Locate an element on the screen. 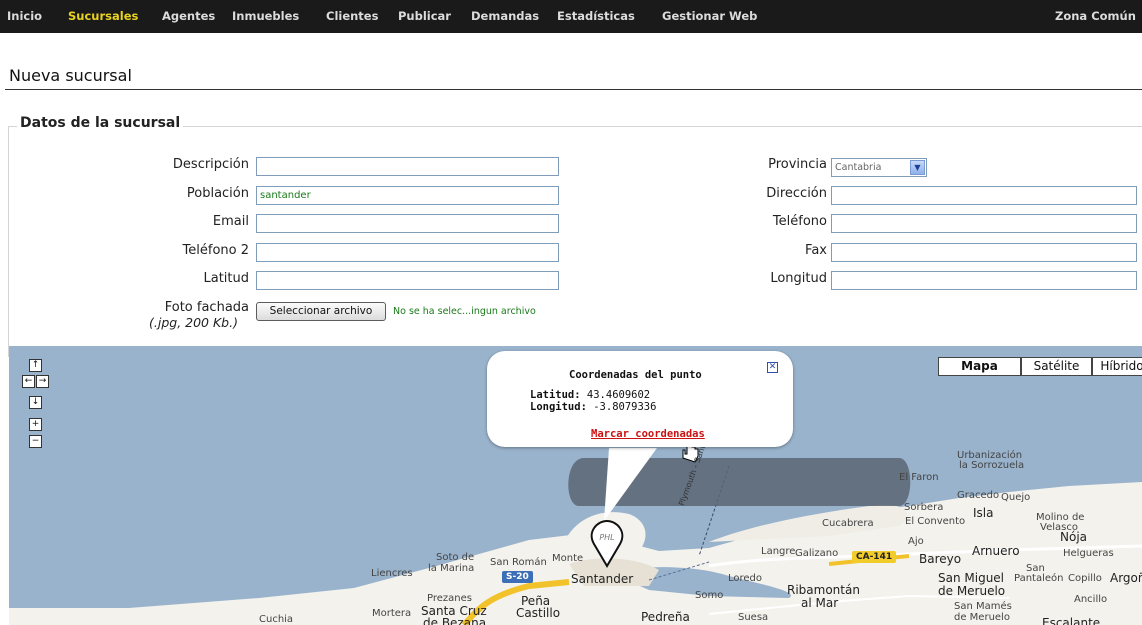  place-label: Soto de is located at coordinates (455, 557).